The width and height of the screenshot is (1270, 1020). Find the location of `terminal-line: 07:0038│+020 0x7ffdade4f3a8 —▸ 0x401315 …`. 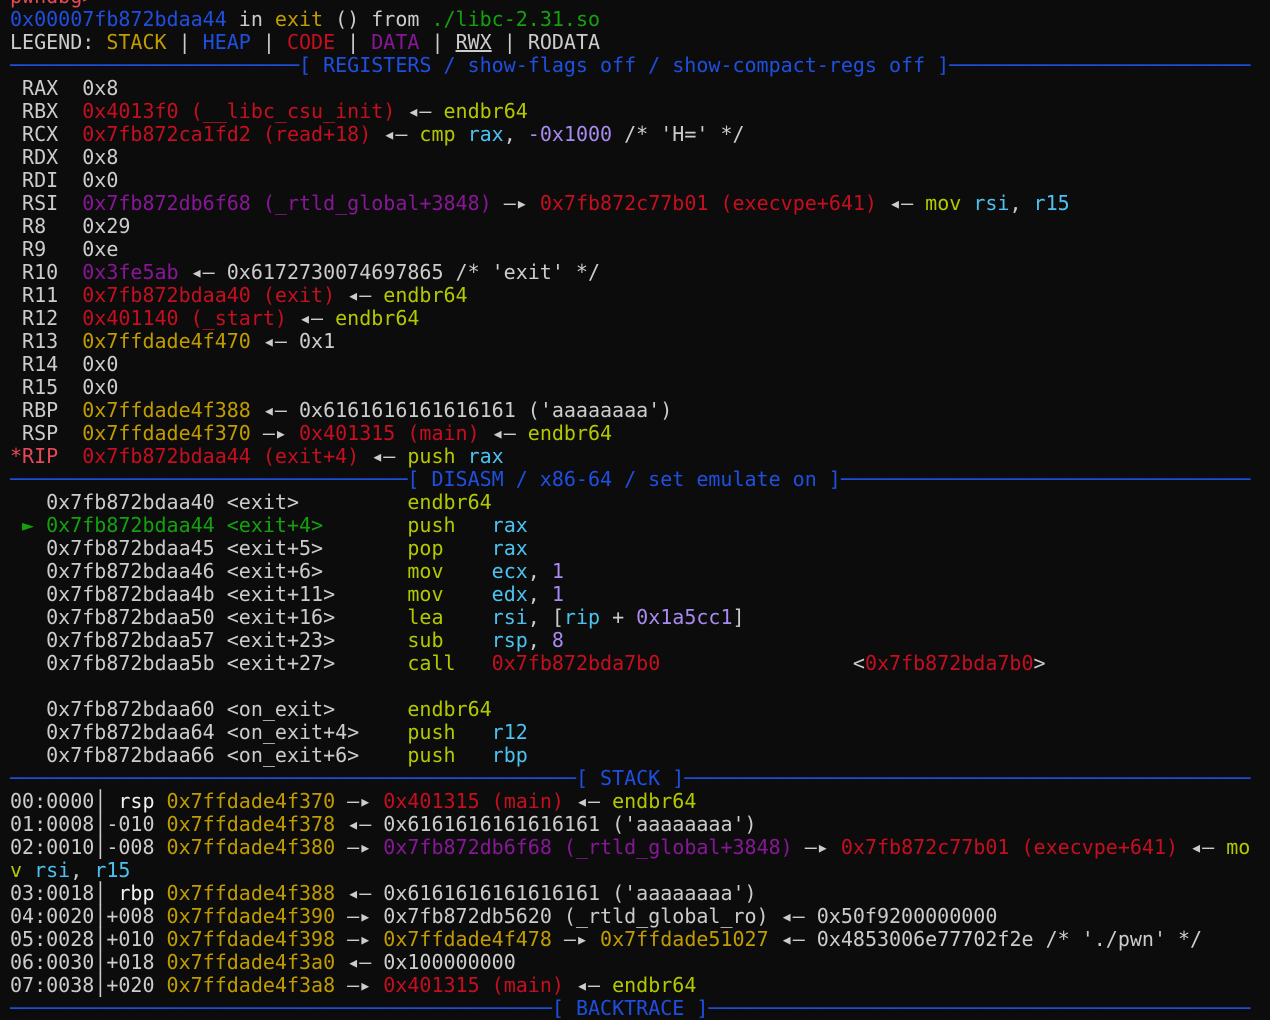

terminal-line: 07:0038│+020 0x7ffdade4f3a8 —▸ 0x401315 … is located at coordinates (630, 985).